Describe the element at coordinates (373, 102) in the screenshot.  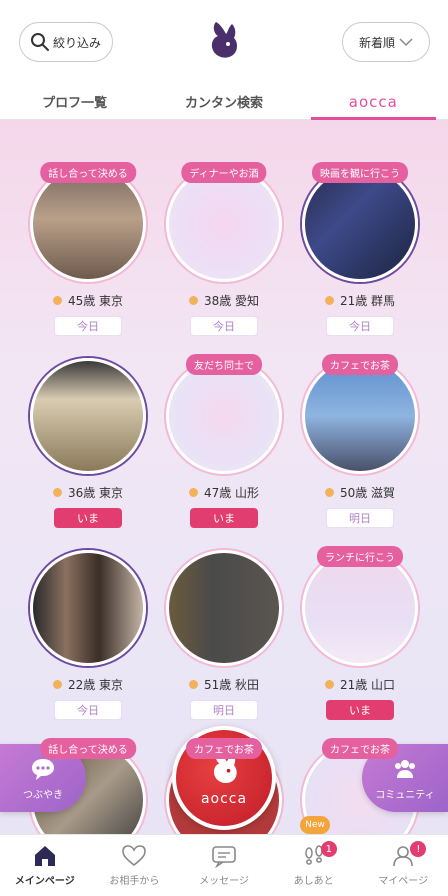
I see `tab-aocca: aocca` at that location.